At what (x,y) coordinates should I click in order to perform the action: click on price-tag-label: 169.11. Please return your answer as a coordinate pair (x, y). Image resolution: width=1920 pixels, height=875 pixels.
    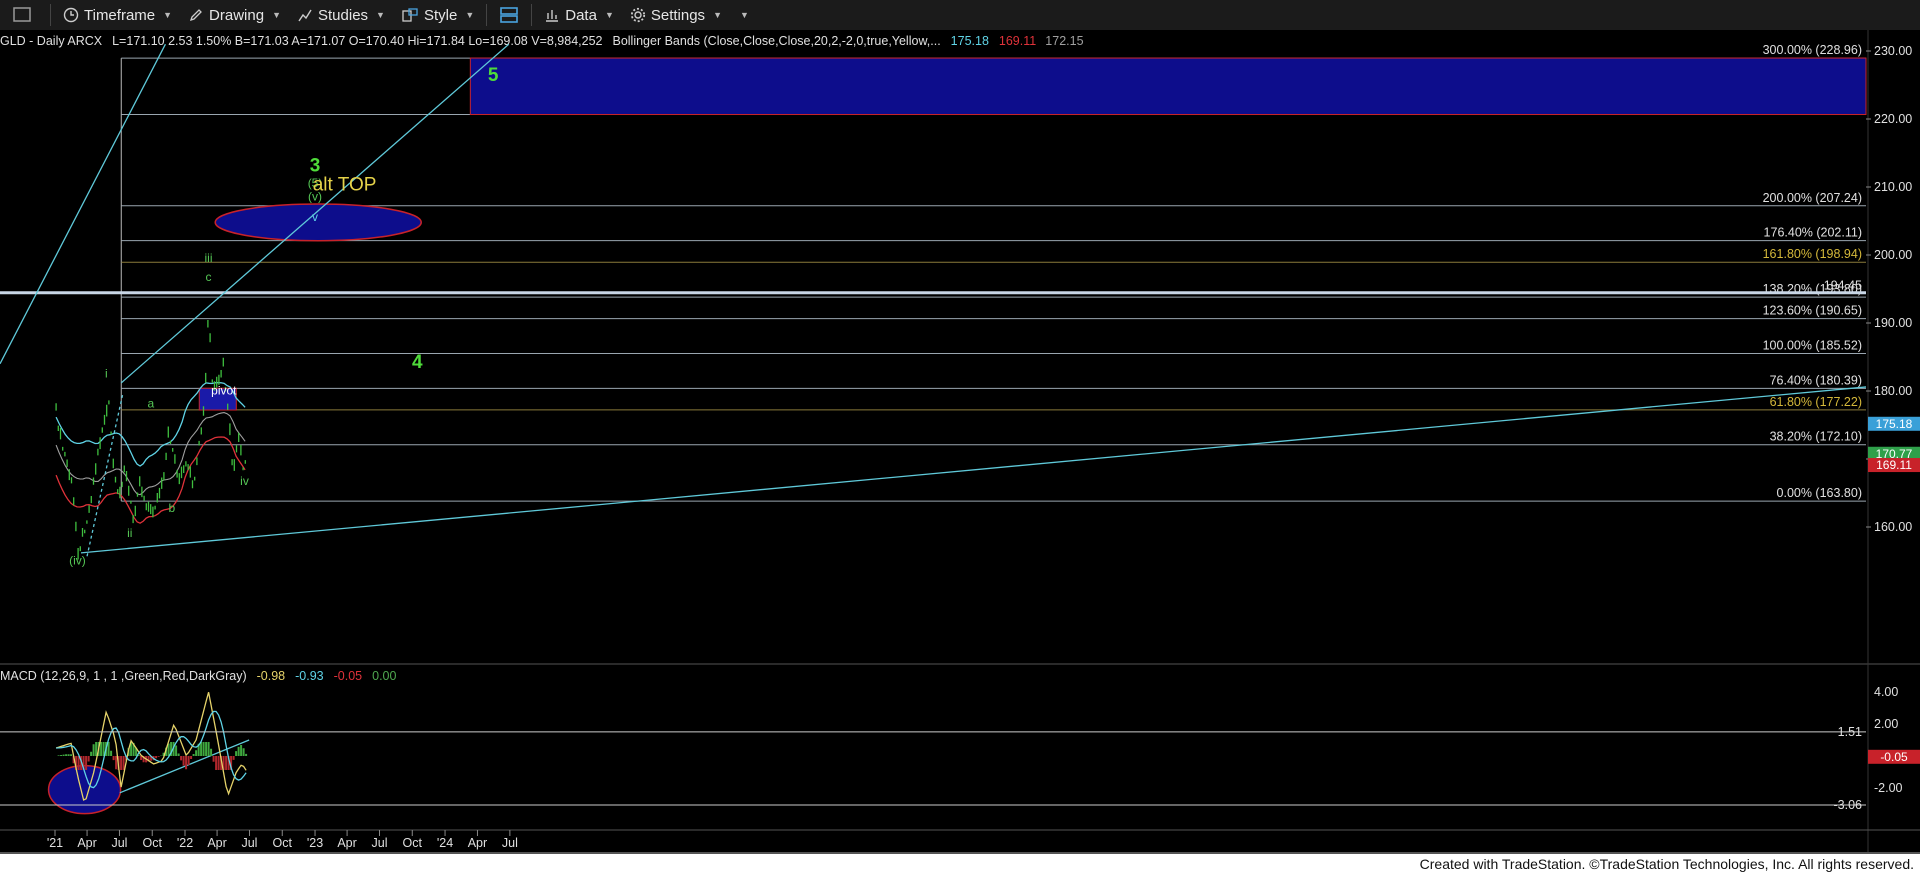
    Looking at the image, I should click on (1894, 465).